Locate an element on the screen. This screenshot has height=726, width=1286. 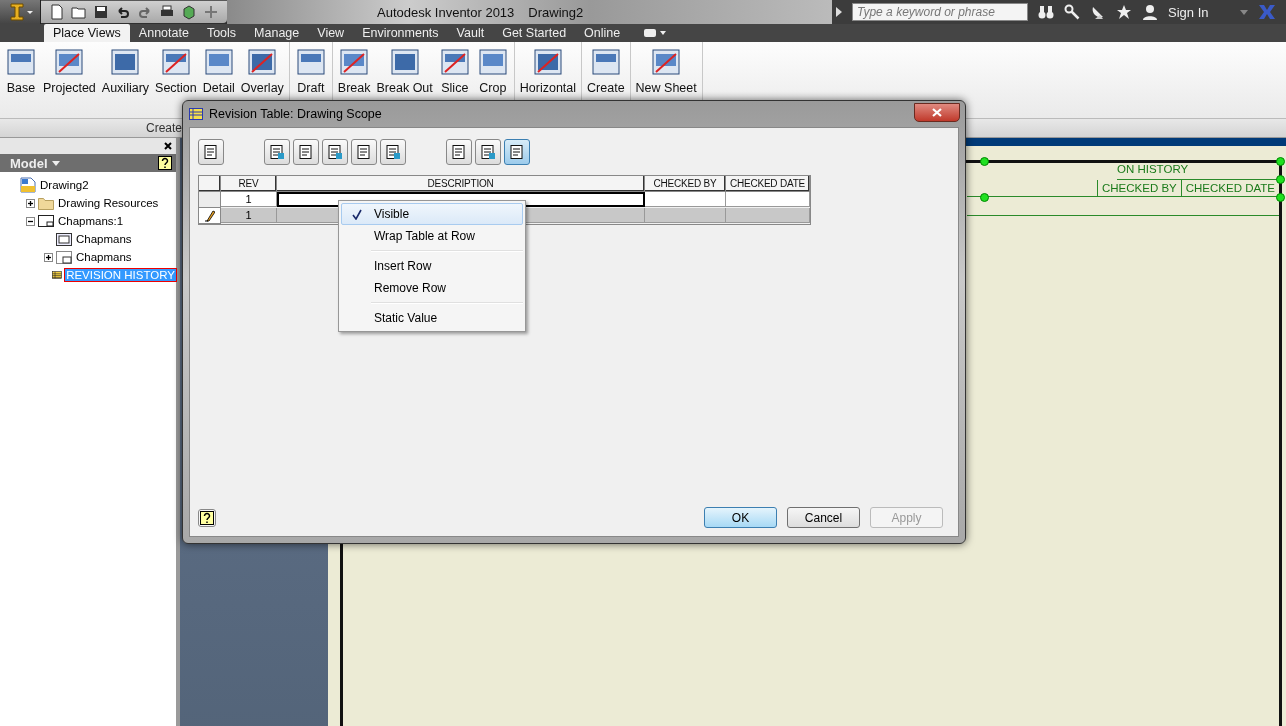
expand-arrow-icon is located at coordinates (839, 12).